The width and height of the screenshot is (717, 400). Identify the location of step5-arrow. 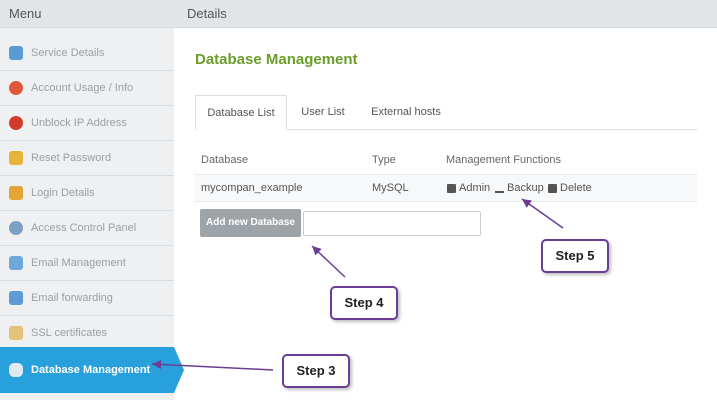
(542, 213).